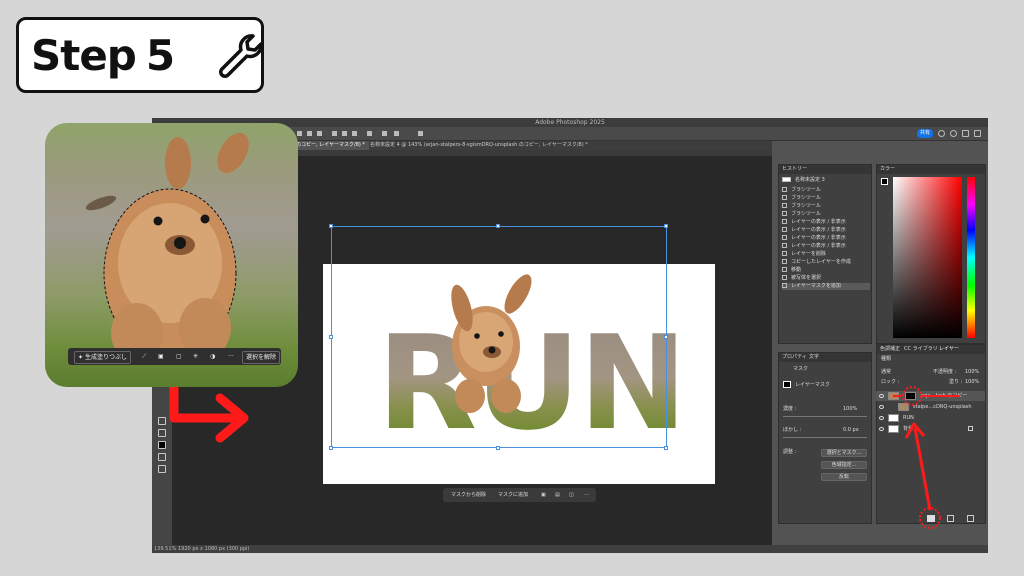 Image resolution: width=1024 pixels, height=576 pixels. What do you see at coordinates (844, 477) in the screenshot?
I see `invert-button: 反転` at bounding box center [844, 477].